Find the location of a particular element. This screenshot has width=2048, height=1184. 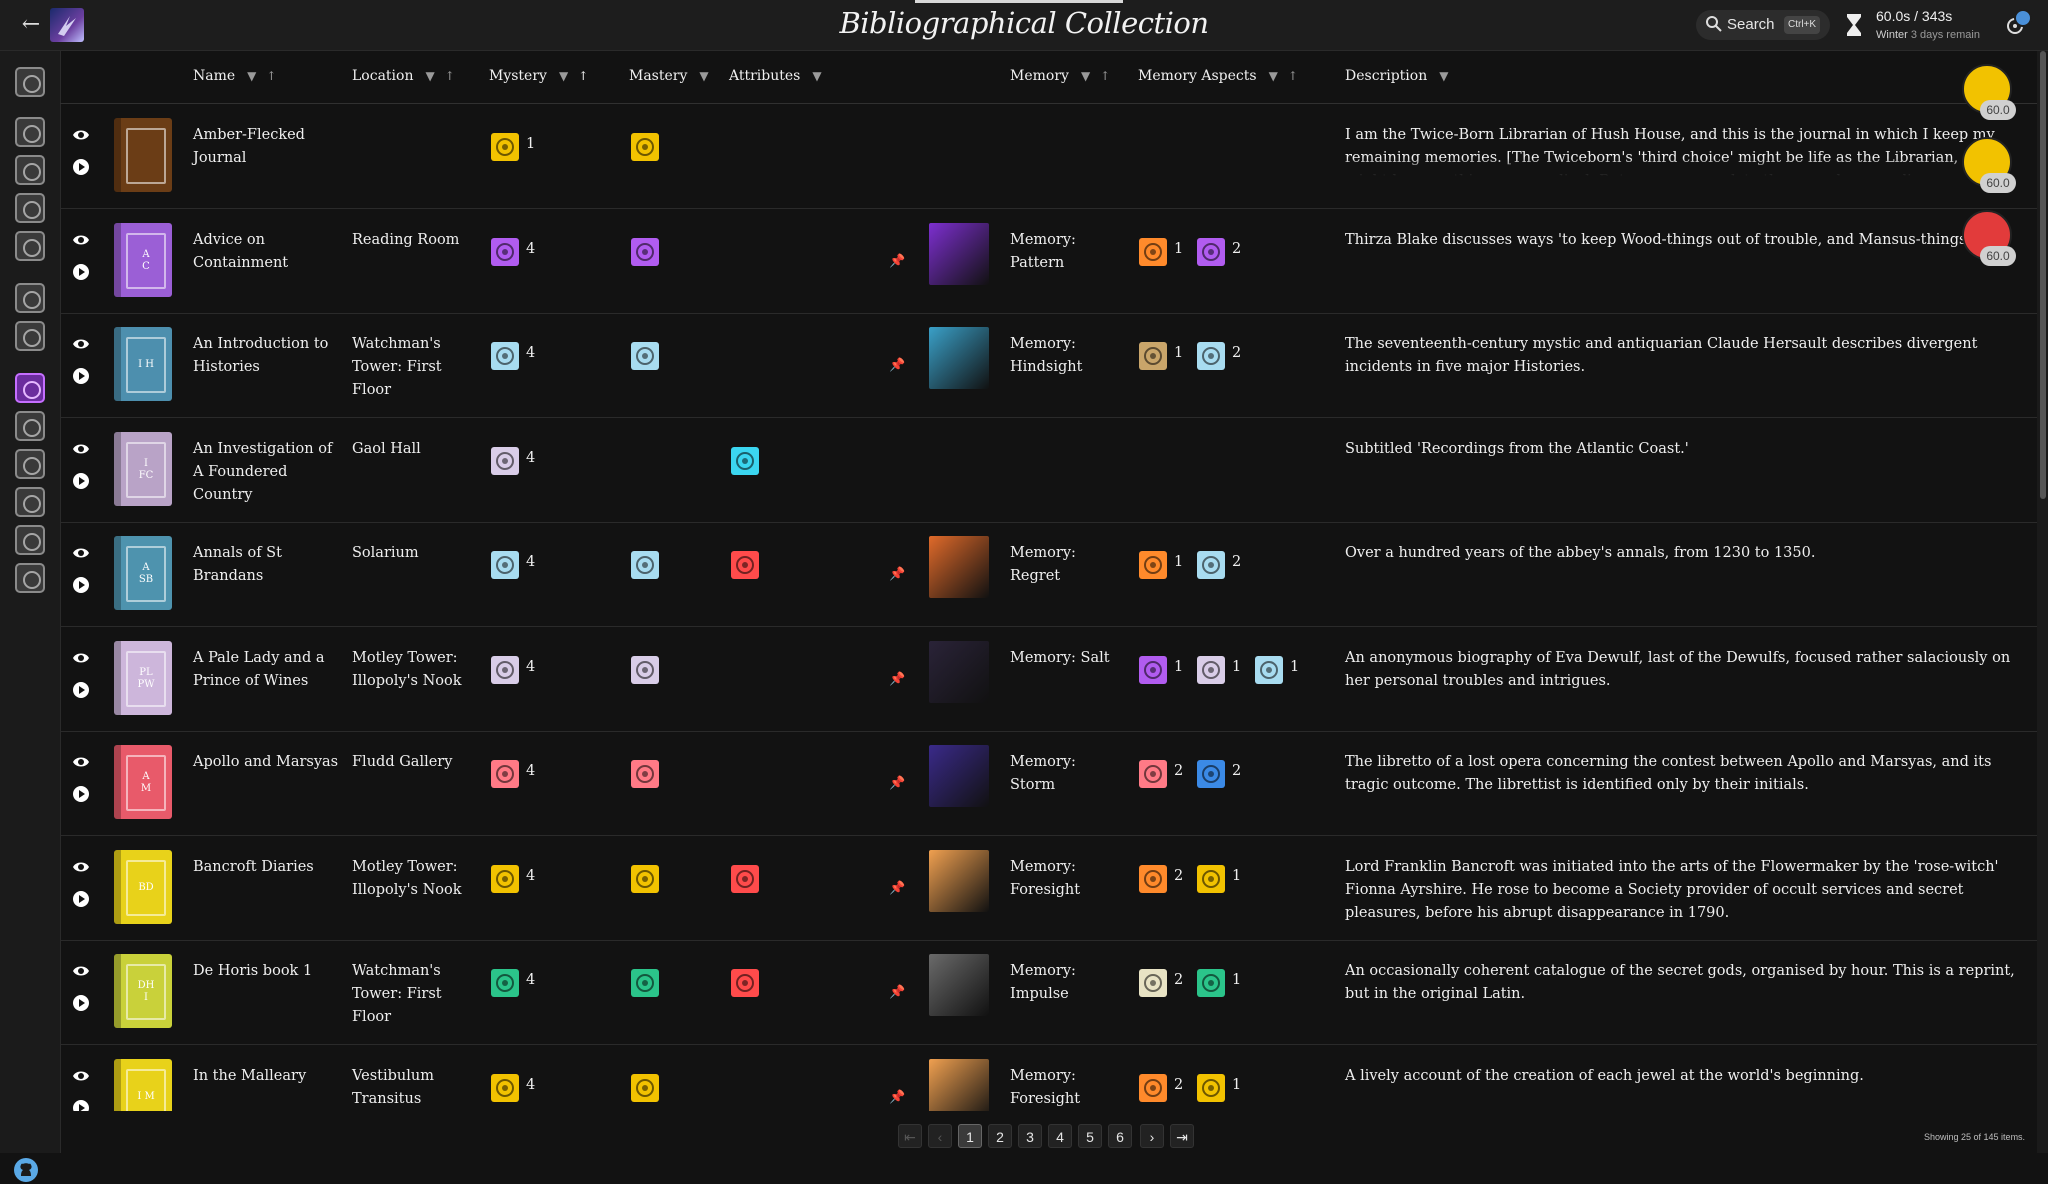

page-button: 3 is located at coordinates (1030, 1136).